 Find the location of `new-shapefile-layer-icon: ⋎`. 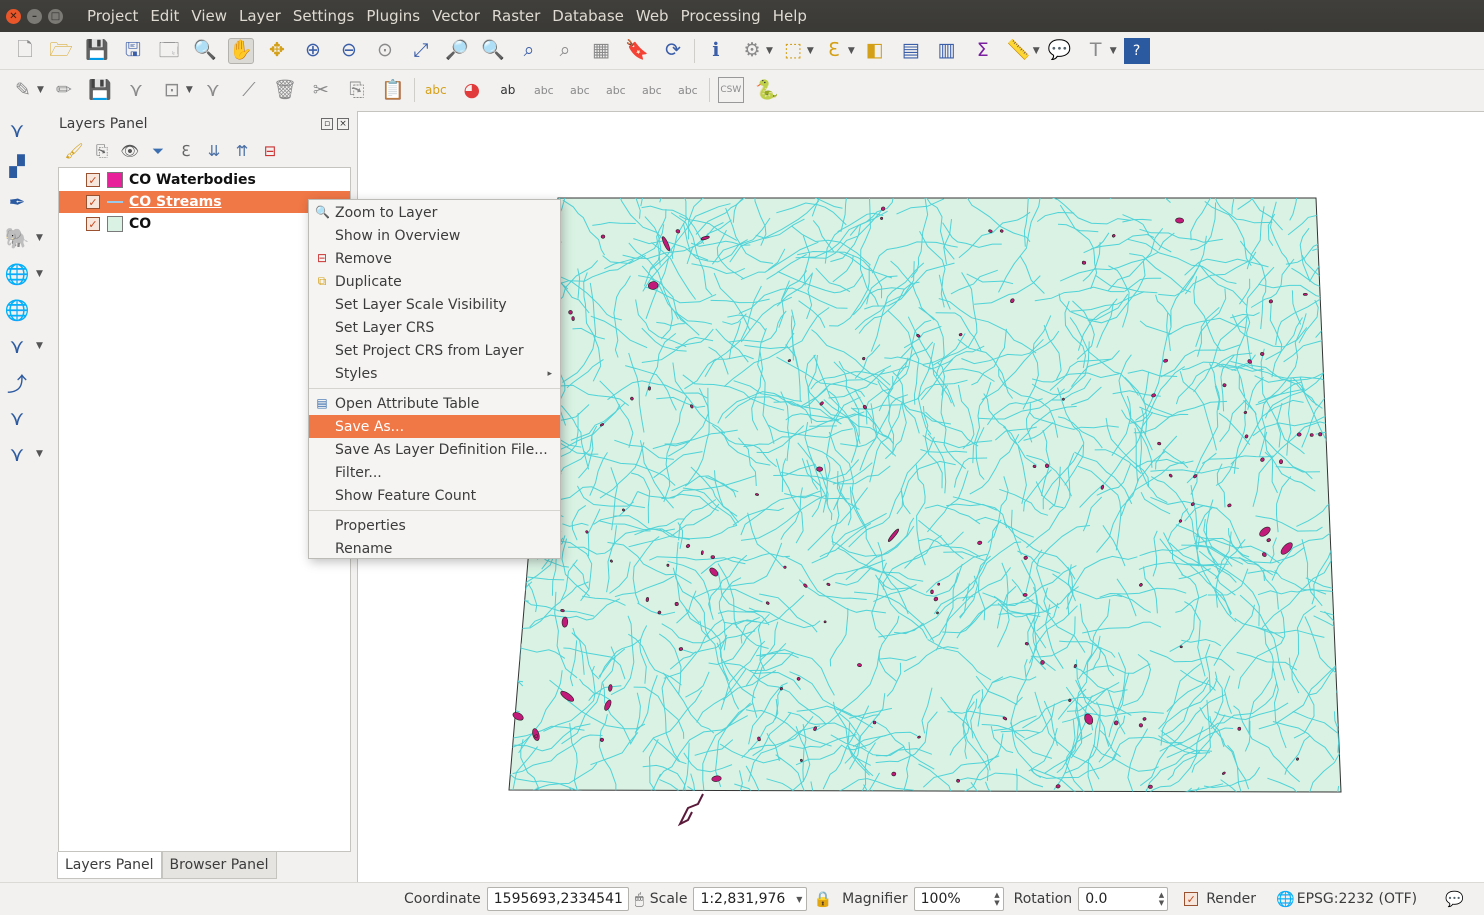

new-shapefile-layer-icon: ⋎ is located at coordinates (17, 418).